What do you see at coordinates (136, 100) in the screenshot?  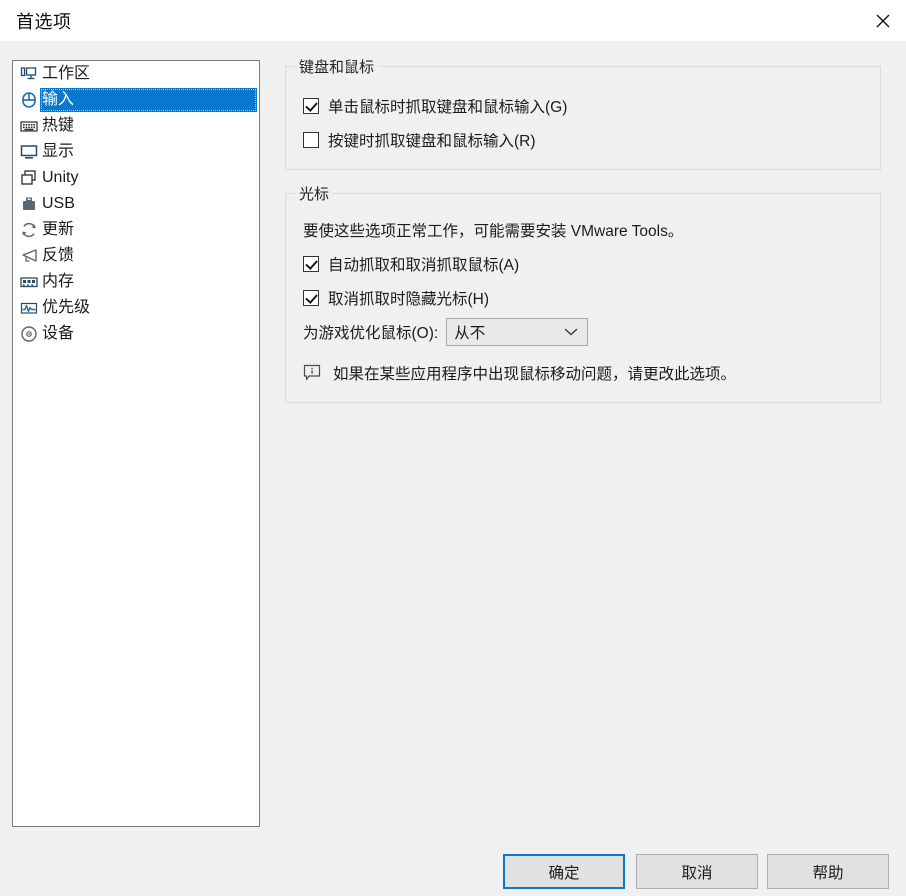 I see `sidebar-item-input: 输入` at bounding box center [136, 100].